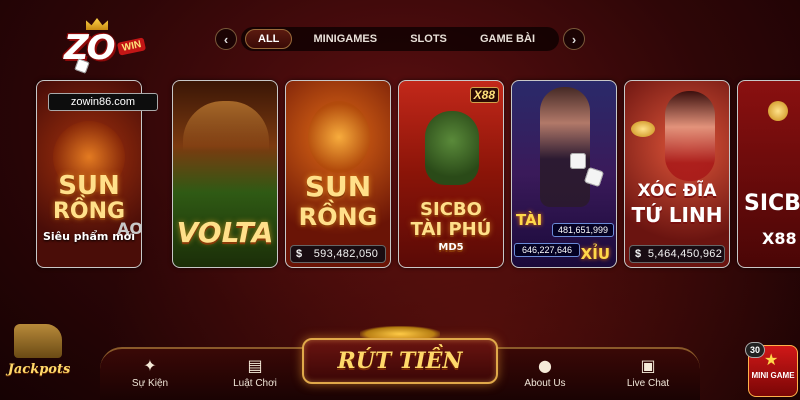 The image size is (800, 400). Describe the element at coordinates (771, 359) in the screenshot. I see `star-icon: ★` at that location.